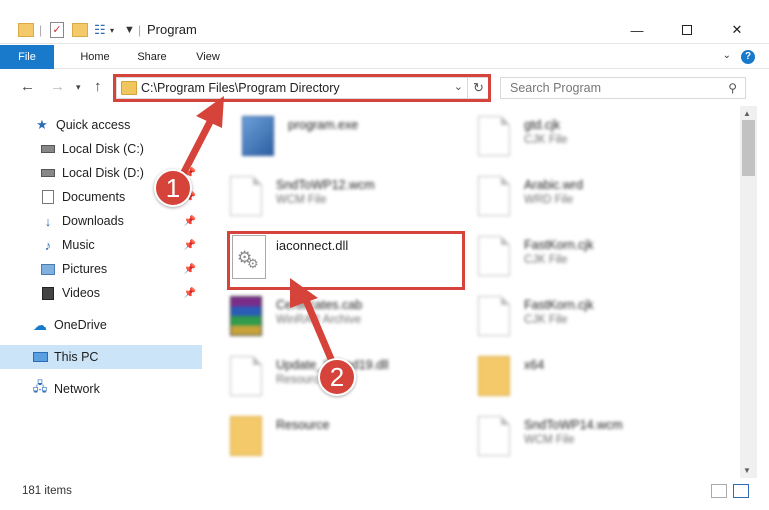 Image resolution: width=769 pixels, height=510 pixels. I want to click on annotation-arrows, so click(257, 232).